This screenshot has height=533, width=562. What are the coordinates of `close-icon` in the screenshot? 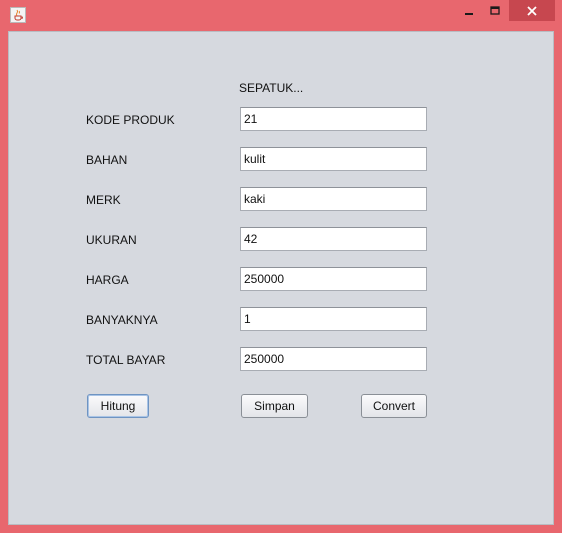 It's located at (532, 10).